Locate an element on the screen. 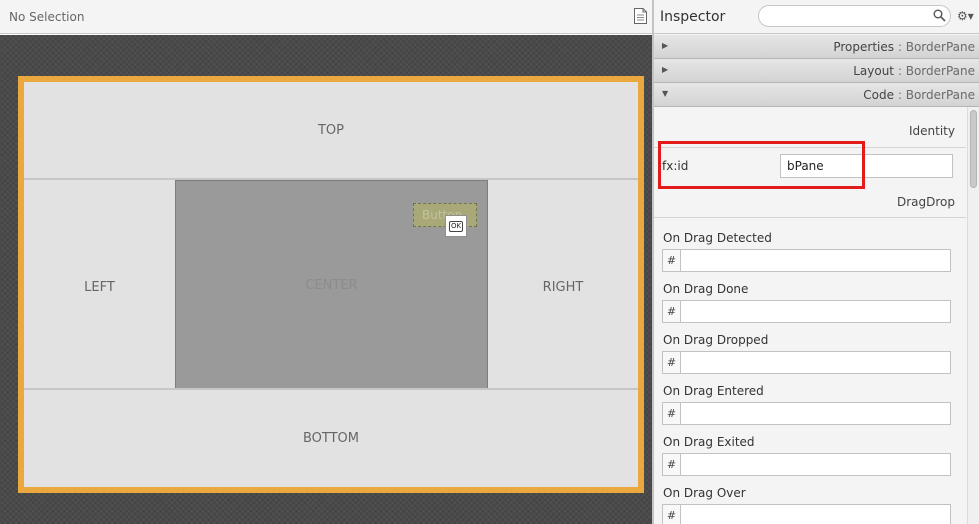 This screenshot has height=524, width=979. canvas-header: No Selection is located at coordinates (326, 17).